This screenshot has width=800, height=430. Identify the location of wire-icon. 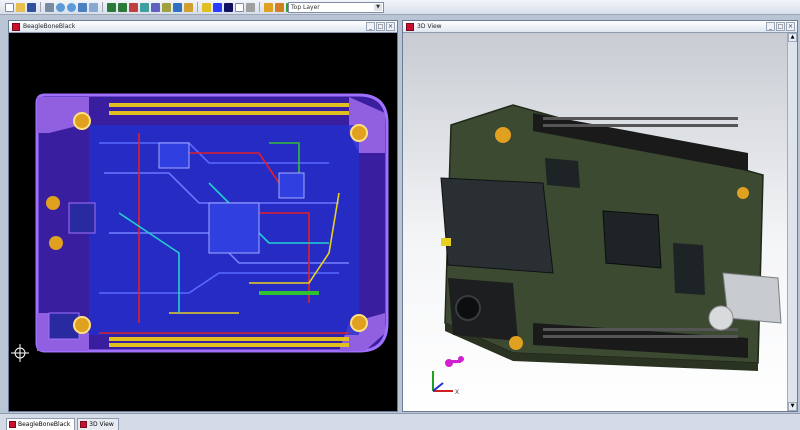
(144, 7).